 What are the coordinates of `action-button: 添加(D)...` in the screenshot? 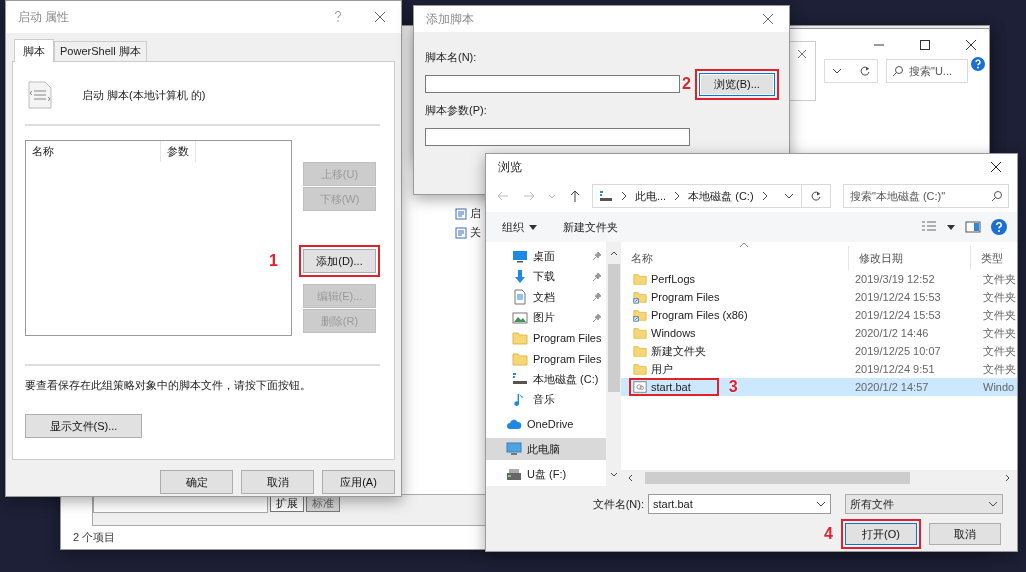 It's located at (339, 261).